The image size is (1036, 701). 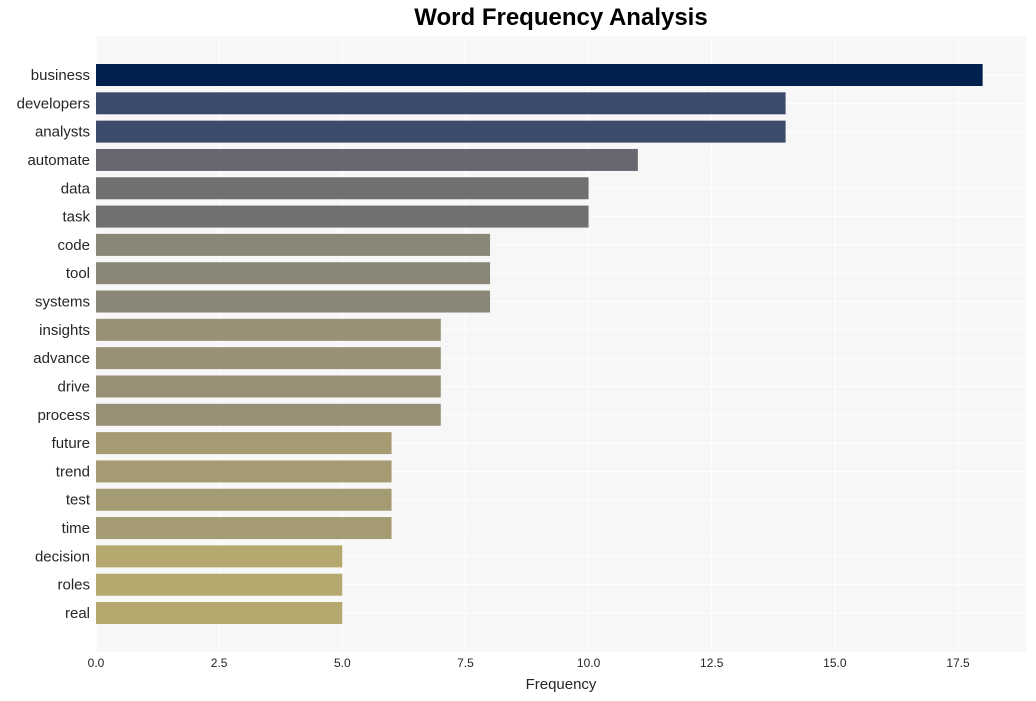 What do you see at coordinates (219, 663) in the screenshot?
I see `x-tick-label: 2.5` at bounding box center [219, 663].